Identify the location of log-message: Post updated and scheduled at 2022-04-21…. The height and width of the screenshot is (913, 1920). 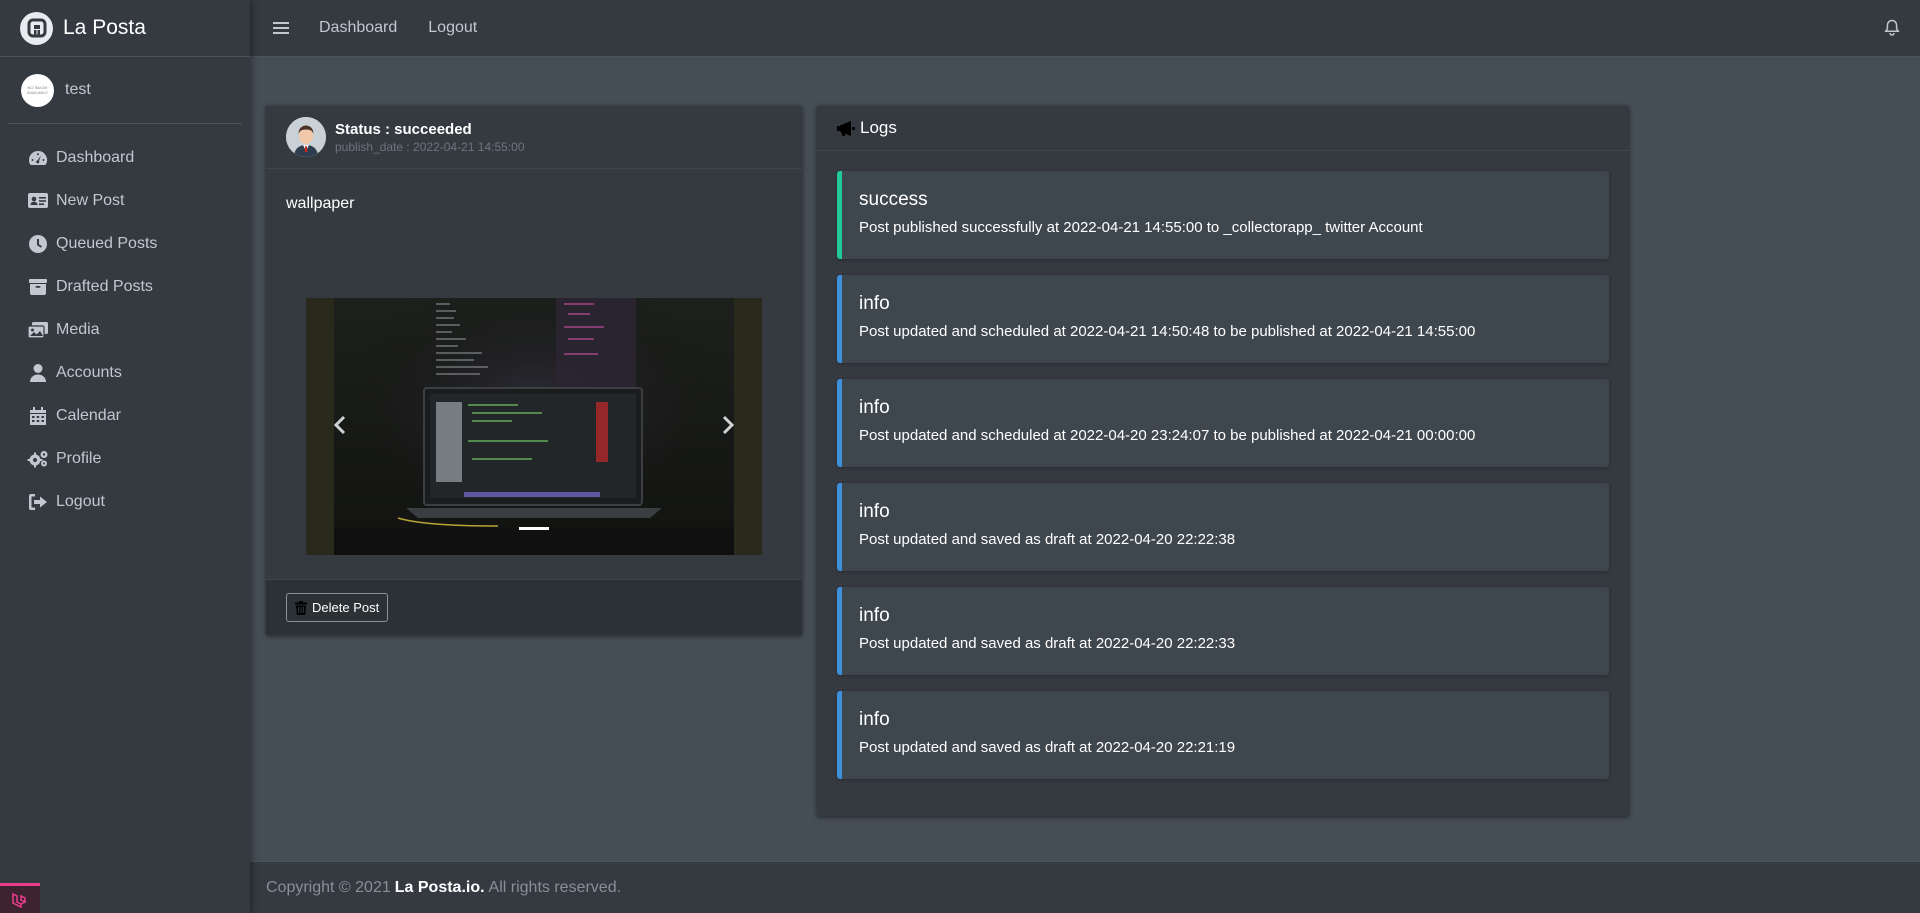
(1167, 331).